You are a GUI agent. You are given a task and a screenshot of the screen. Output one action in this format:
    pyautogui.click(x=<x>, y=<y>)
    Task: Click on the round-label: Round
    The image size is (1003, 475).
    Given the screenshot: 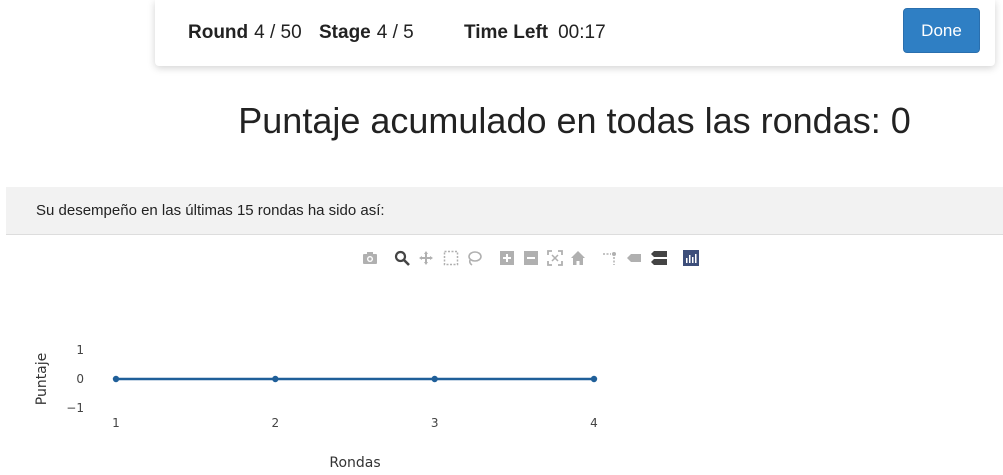 What is the action you would take?
    pyautogui.click(x=218, y=32)
    